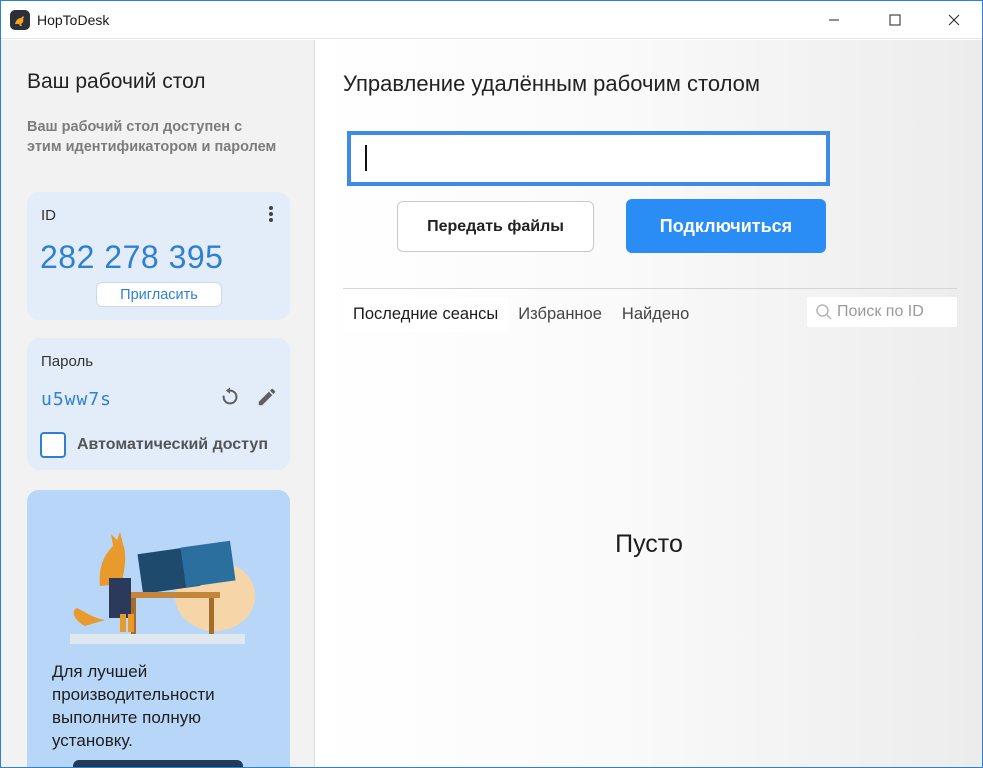 Image resolution: width=983 pixels, height=768 pixels. Describe the element at coordinates (426, 314) in the screenshot. I see `tab-recent-sessions: Последние сеансы` at that location.